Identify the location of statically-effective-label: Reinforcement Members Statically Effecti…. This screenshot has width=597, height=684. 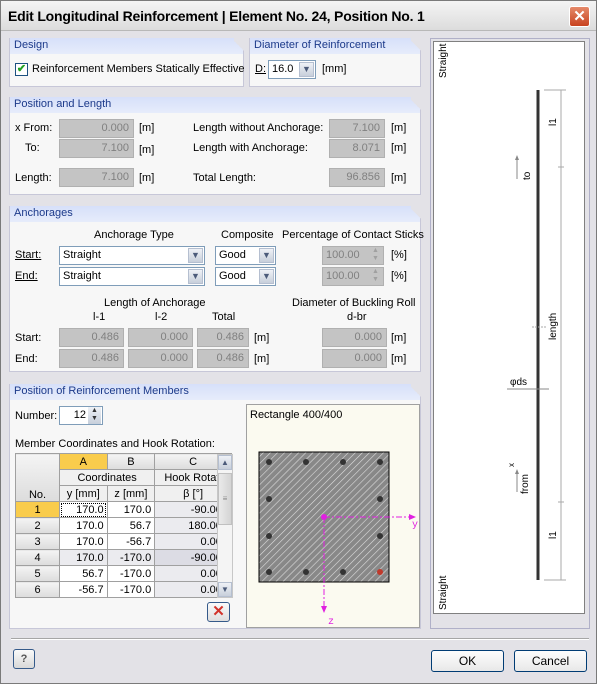
(138, 69).